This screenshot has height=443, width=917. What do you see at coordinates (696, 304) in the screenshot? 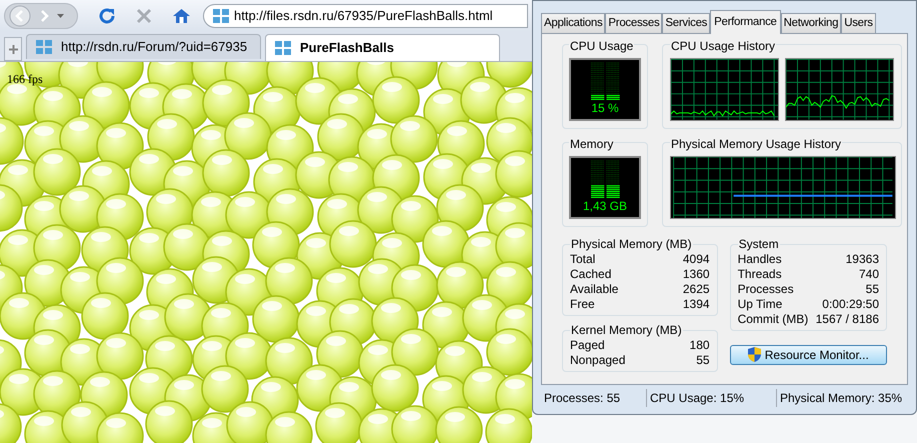
I see `stat-value: 1394` at bounding box center [696, 304].